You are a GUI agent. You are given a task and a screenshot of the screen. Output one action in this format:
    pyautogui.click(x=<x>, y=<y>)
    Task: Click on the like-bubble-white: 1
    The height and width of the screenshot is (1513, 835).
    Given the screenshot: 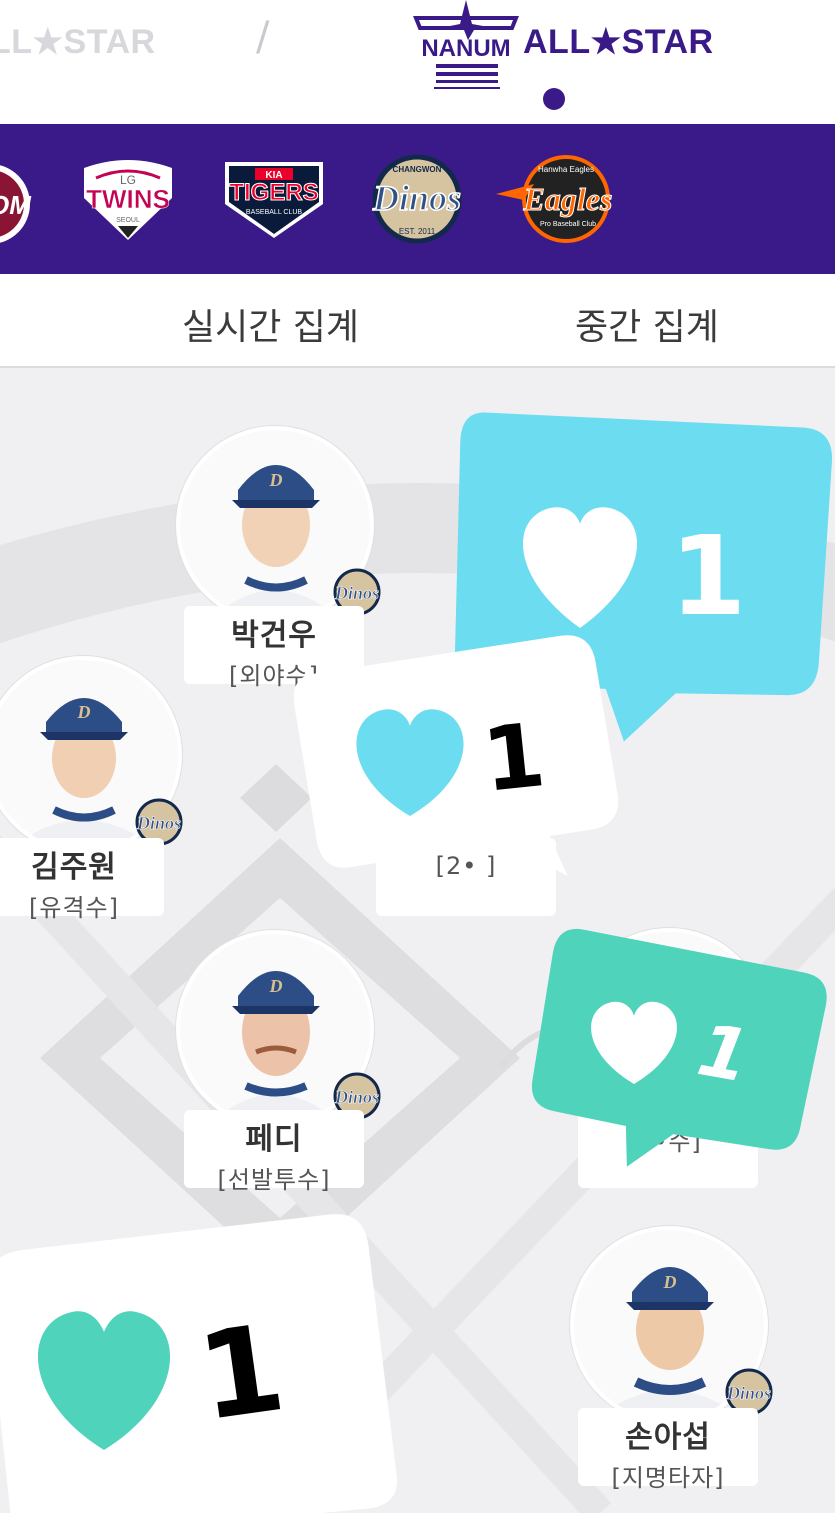 What is the action you would take?
    pyautogui.click(x=456, y=756)
    